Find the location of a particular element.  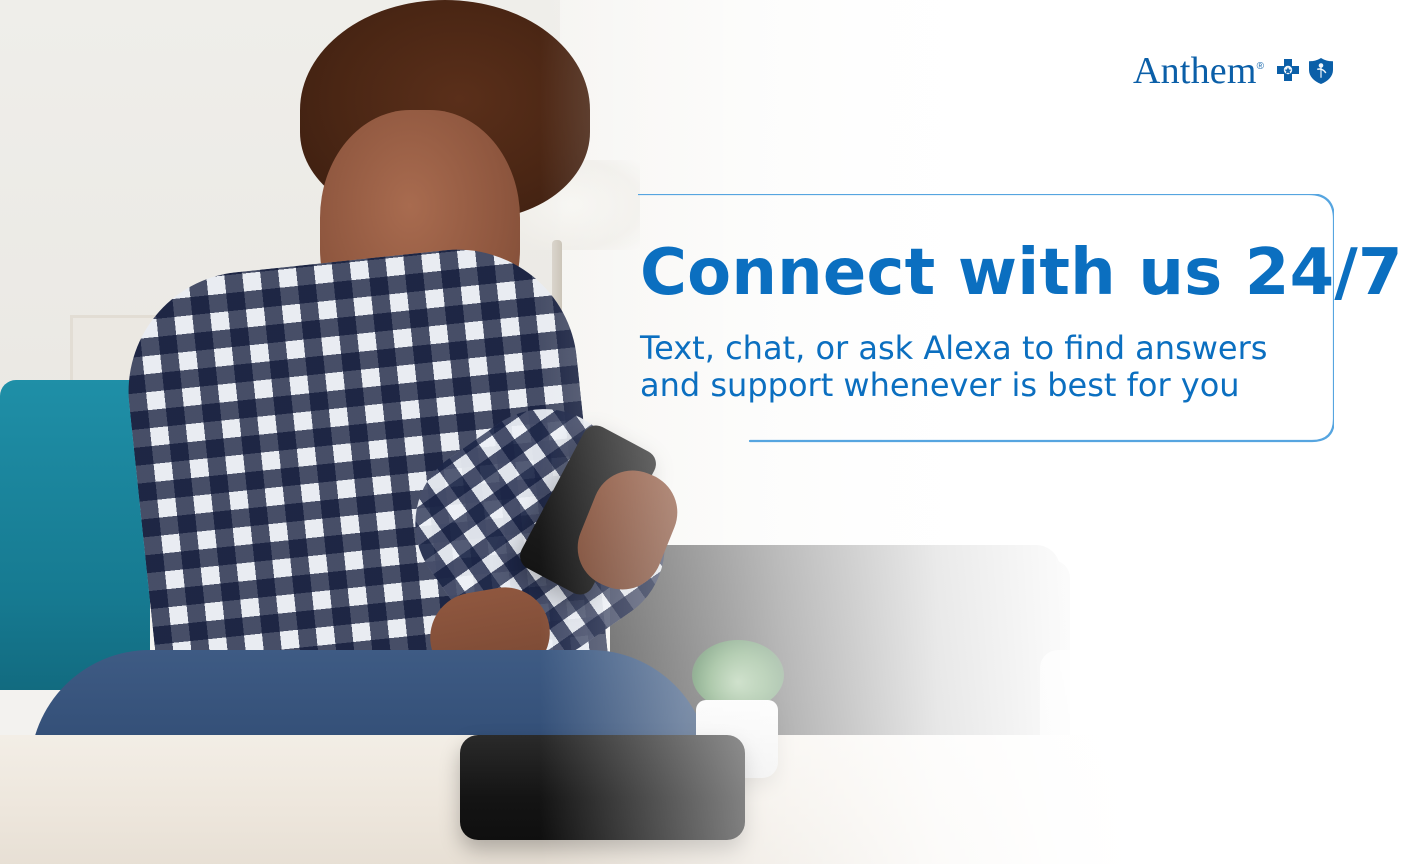

brand-wordmark: Anthem ® is located at coordinates (1198, 71).